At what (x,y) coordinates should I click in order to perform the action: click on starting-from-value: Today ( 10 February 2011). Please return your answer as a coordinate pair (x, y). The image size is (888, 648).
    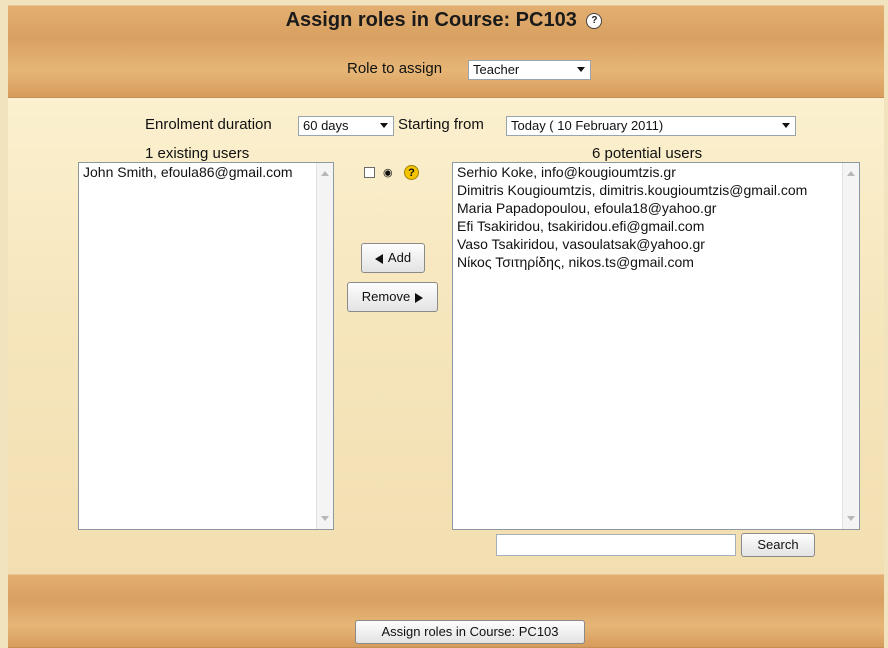
    Looking at the image, I should click on (587, 125).